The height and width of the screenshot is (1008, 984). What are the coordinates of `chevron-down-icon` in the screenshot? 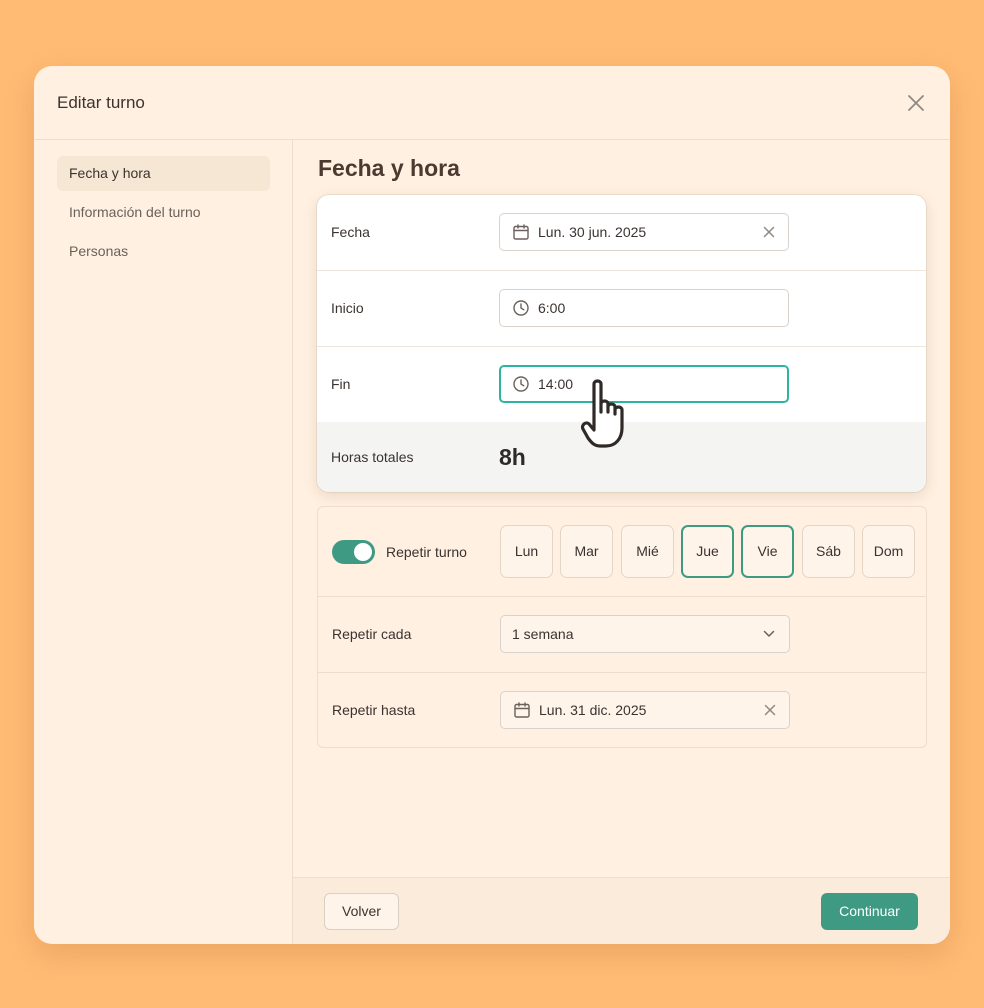 It's located at (769, 633).